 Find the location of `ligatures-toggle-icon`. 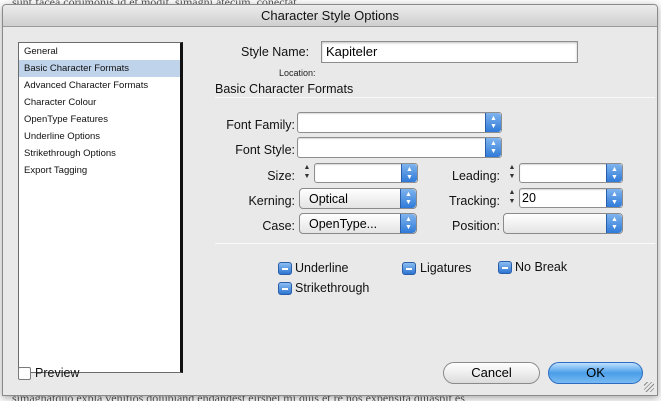

ligatures-toggle-icon is located at coordinates (409, 268).